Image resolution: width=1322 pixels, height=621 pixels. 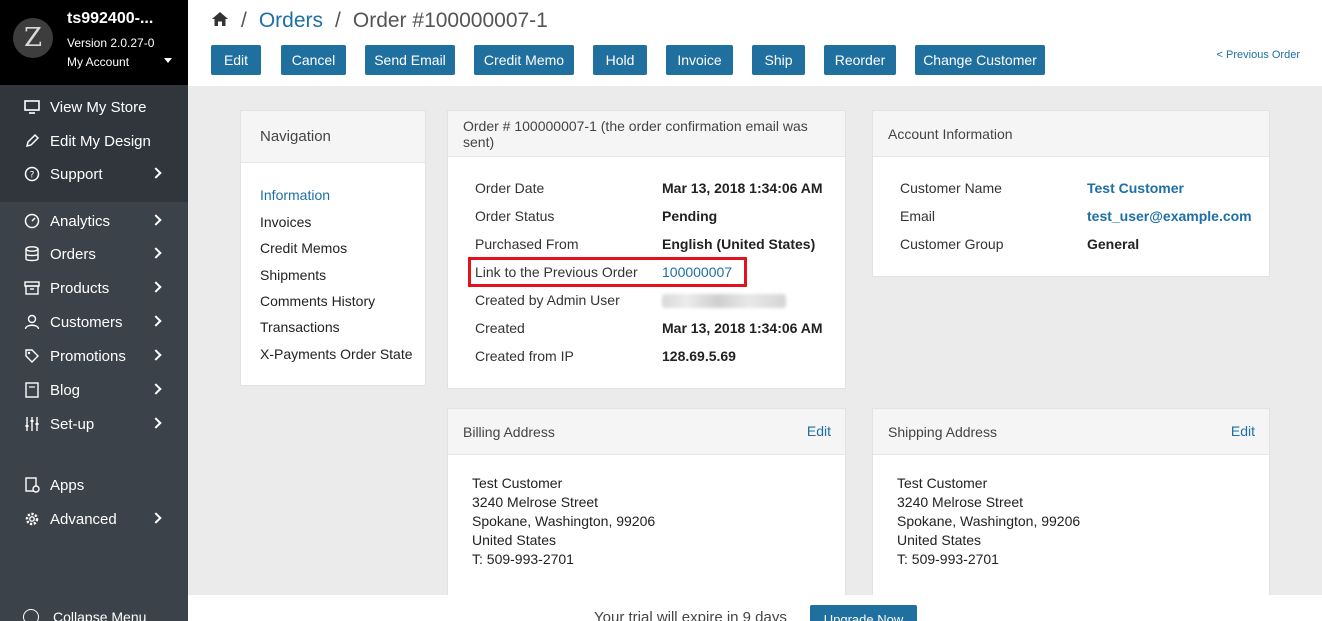 What do you see at coordinates (646, 330) in the screenshot?
I see `order-row: Created Mar 13, 2018 1:34:06 AM` at bounding box center [646, 330].